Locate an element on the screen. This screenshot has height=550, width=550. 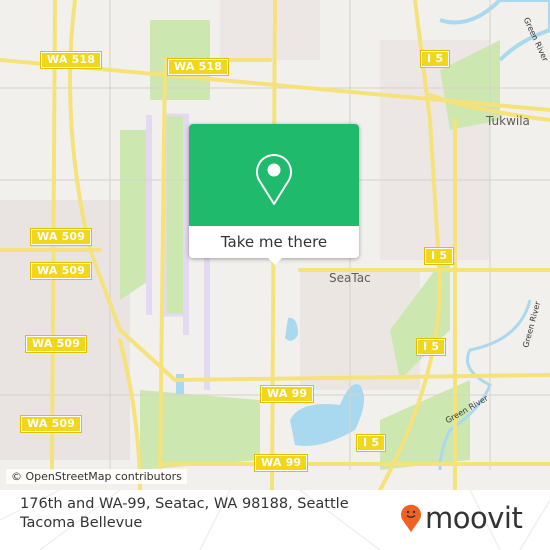
pond is located at coordinates (180, 384).